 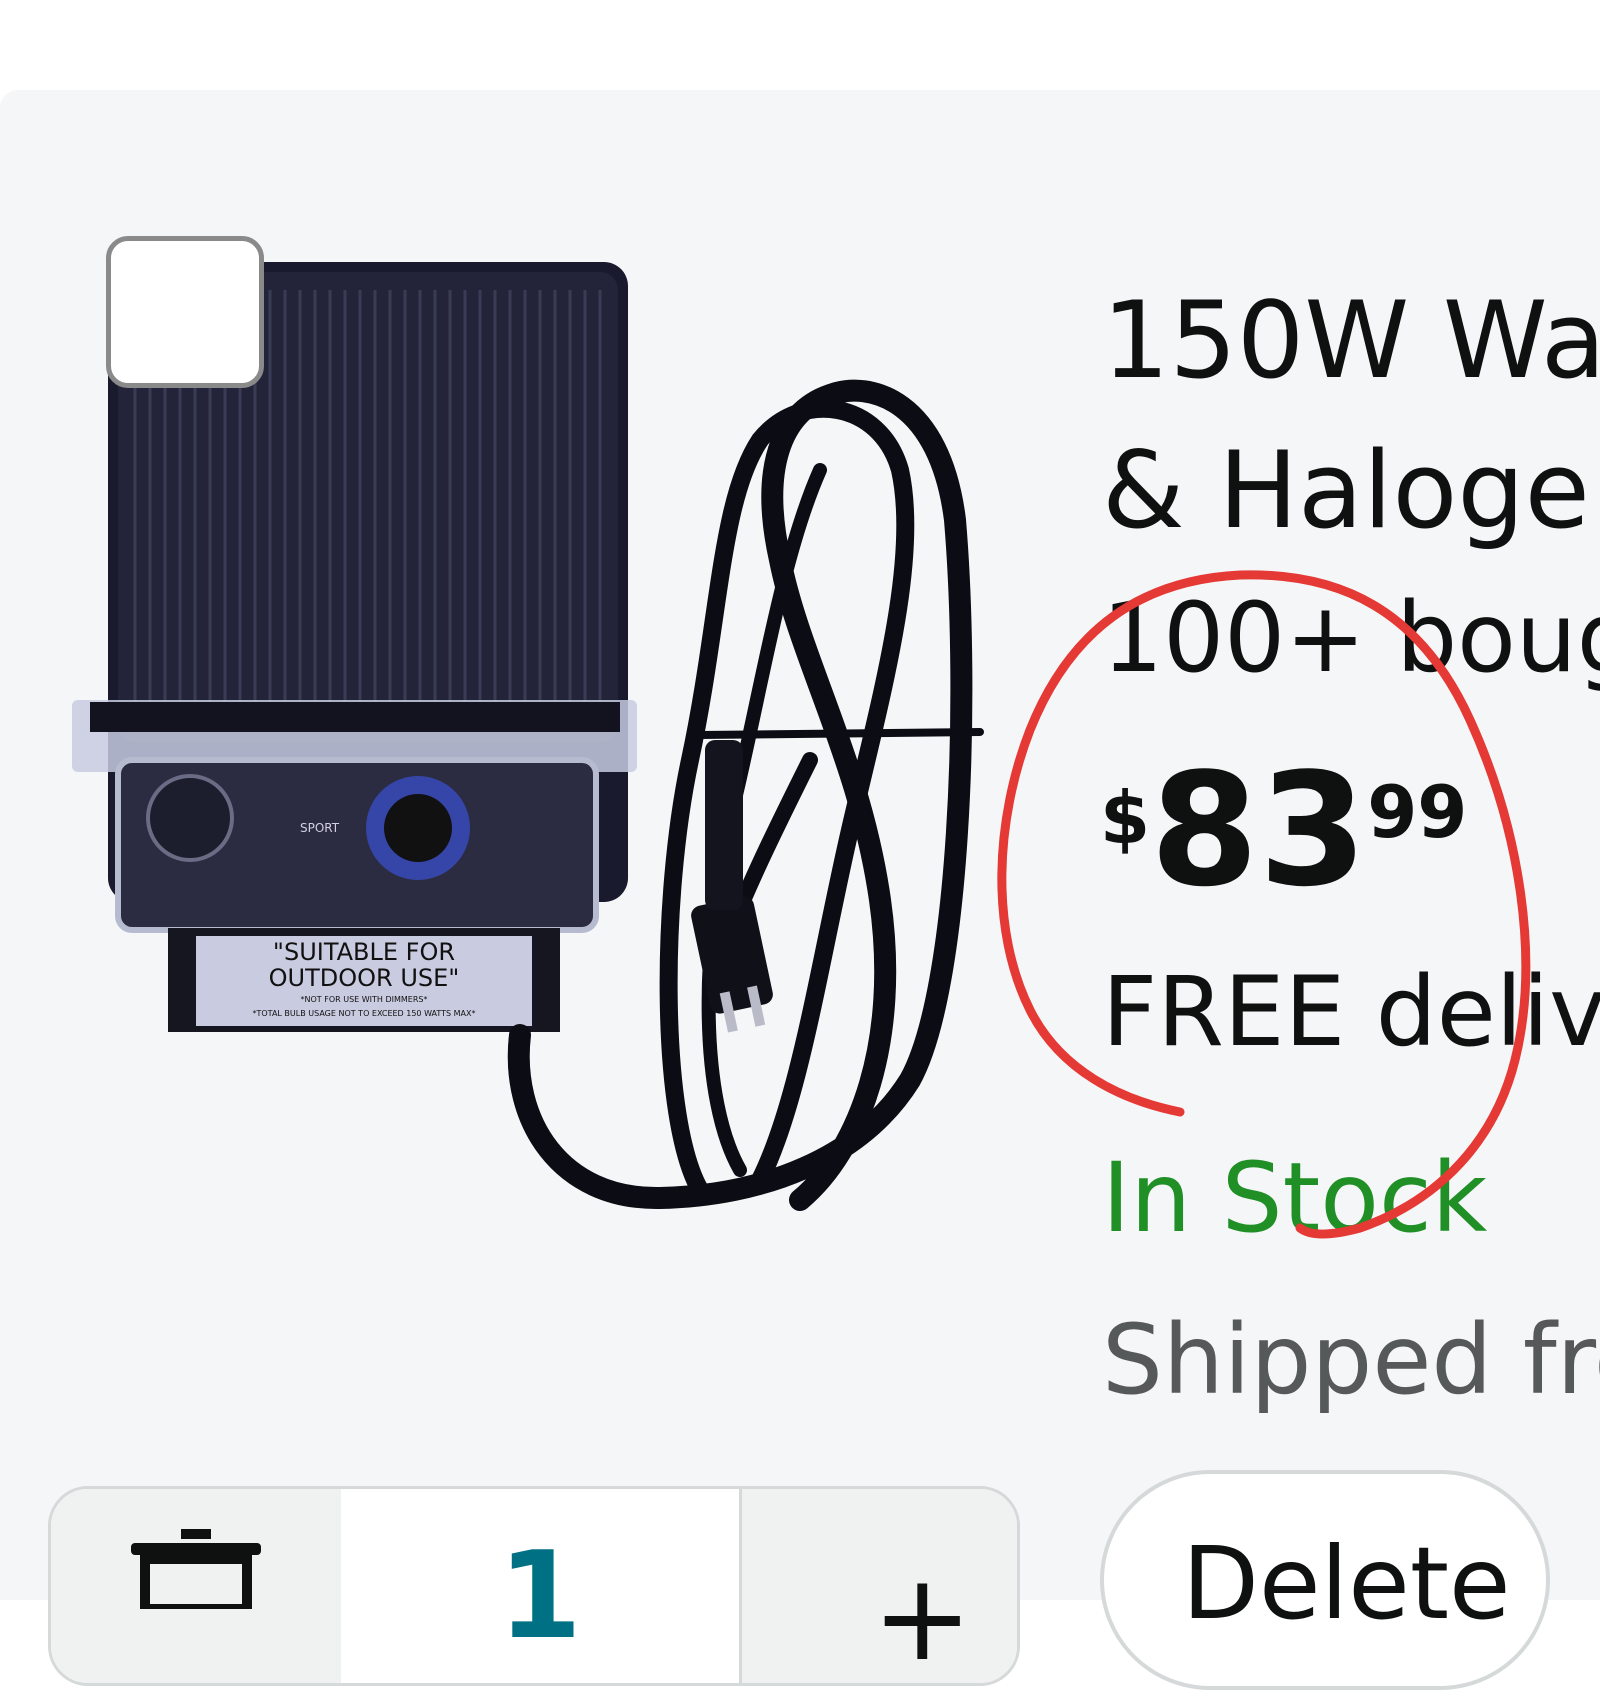 I want to click on stock-status: In Stock, so click(x=1295, y=1198).